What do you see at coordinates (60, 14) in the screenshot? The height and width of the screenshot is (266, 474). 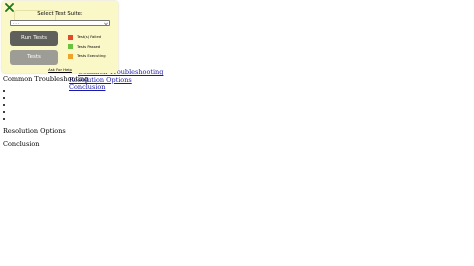 I see `panel-title: Select Test Suite:` at bounding box center [60, 14].